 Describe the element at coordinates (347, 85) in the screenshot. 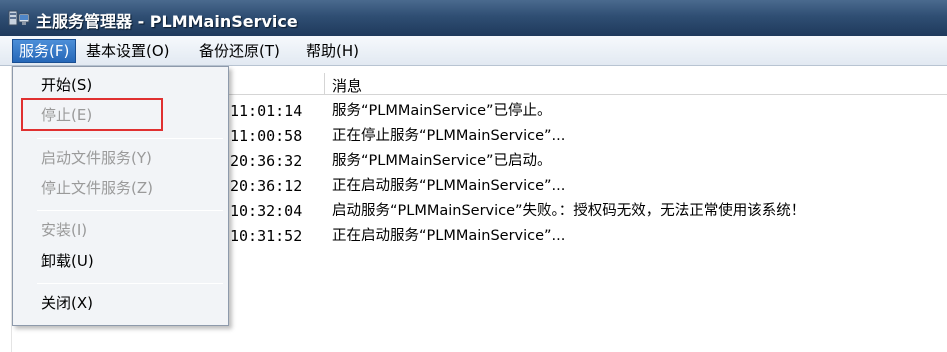

I see `column-header-message: 消息` at that location.